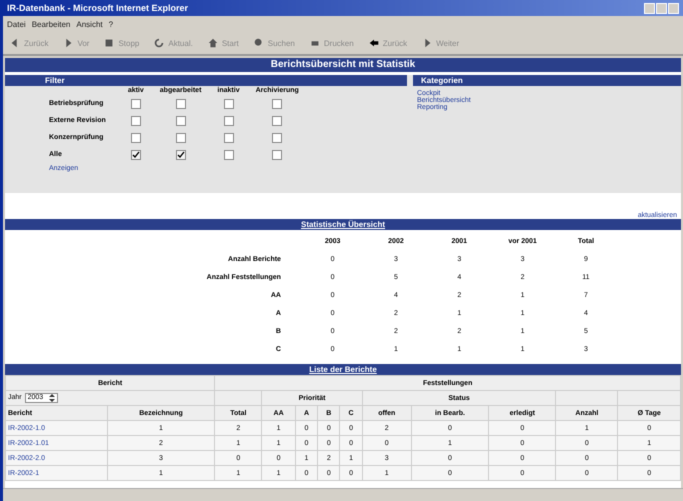 Image resolution: width=683 pixels, height=501 pixels. I want to click on section-title: Liste der Berichte, so click(343, 369).